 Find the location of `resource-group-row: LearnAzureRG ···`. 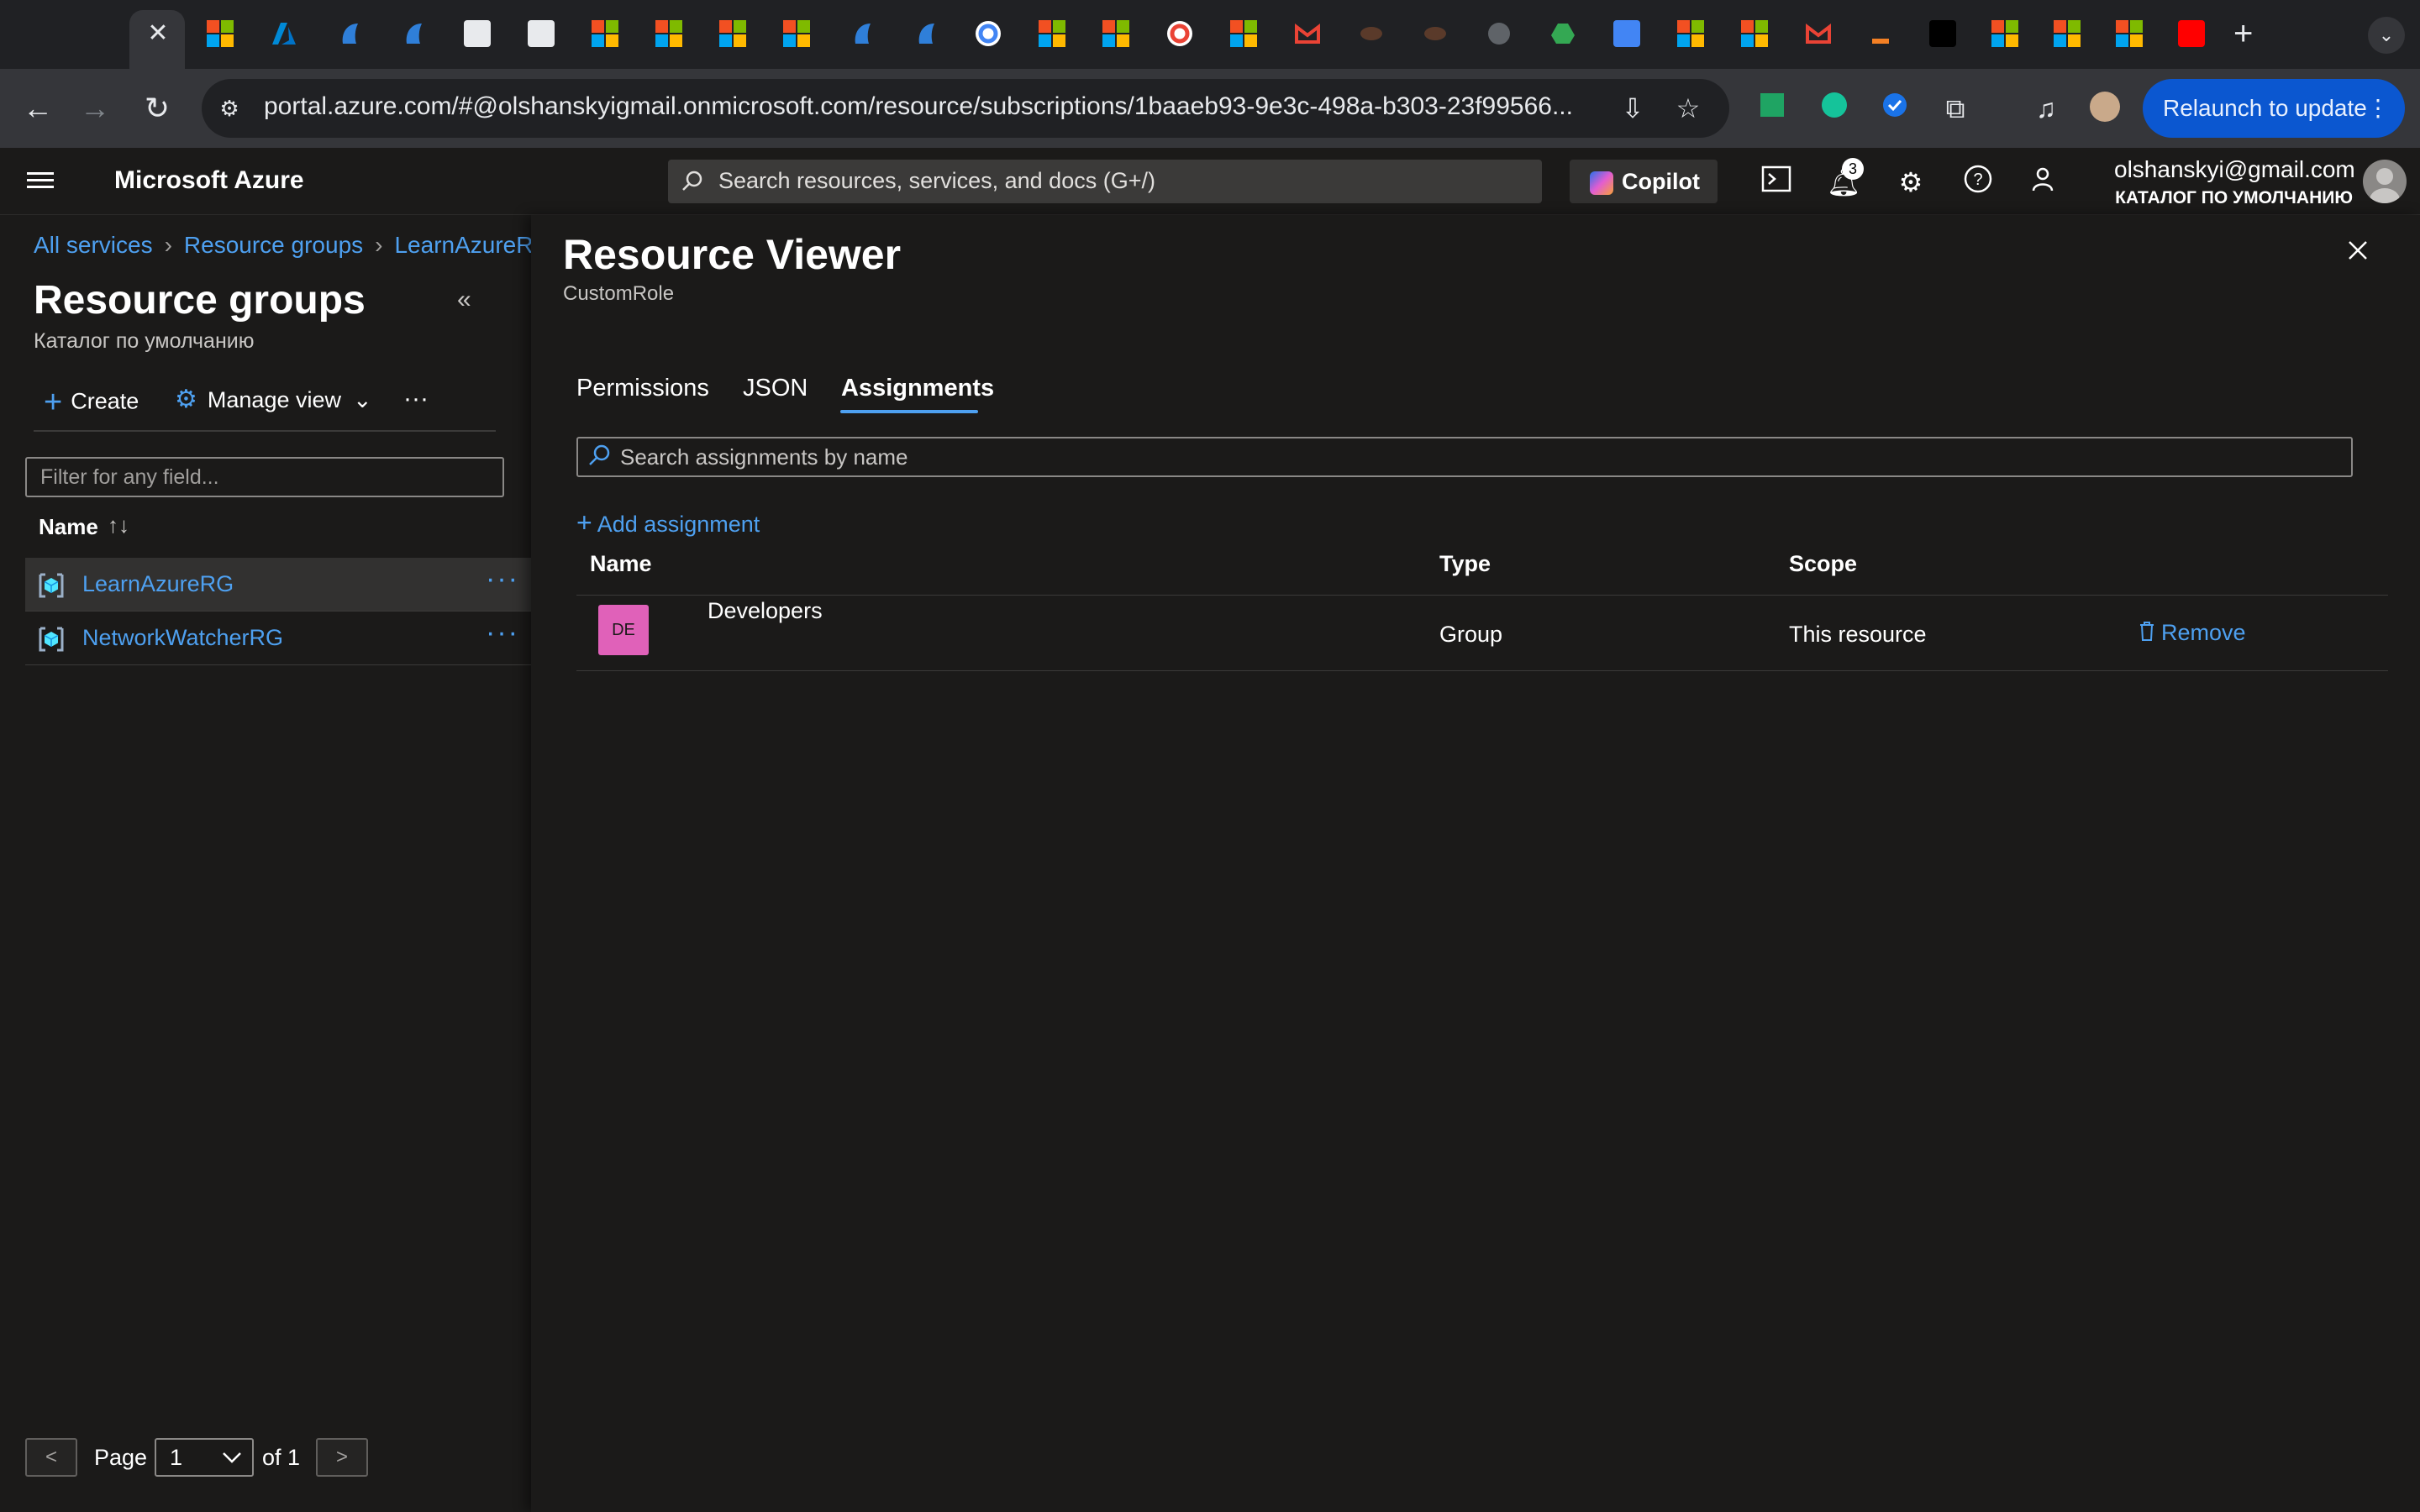

resource-group-row: LearnAzureRG ··· is located at coordinates (278, 585).